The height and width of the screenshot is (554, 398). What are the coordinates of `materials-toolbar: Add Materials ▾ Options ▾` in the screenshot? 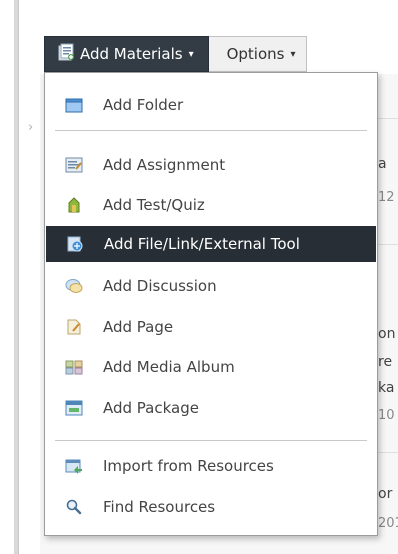 It's located at (175, 54).